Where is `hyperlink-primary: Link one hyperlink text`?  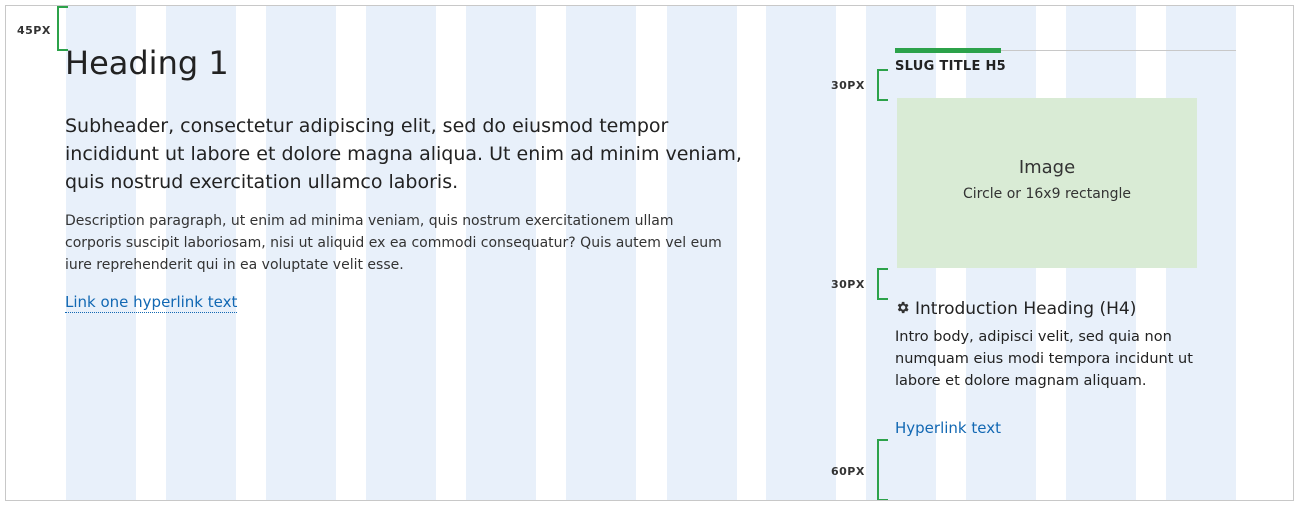 hyperlink-primary: Link one hyperlink text is located at coordinates (151, 303).